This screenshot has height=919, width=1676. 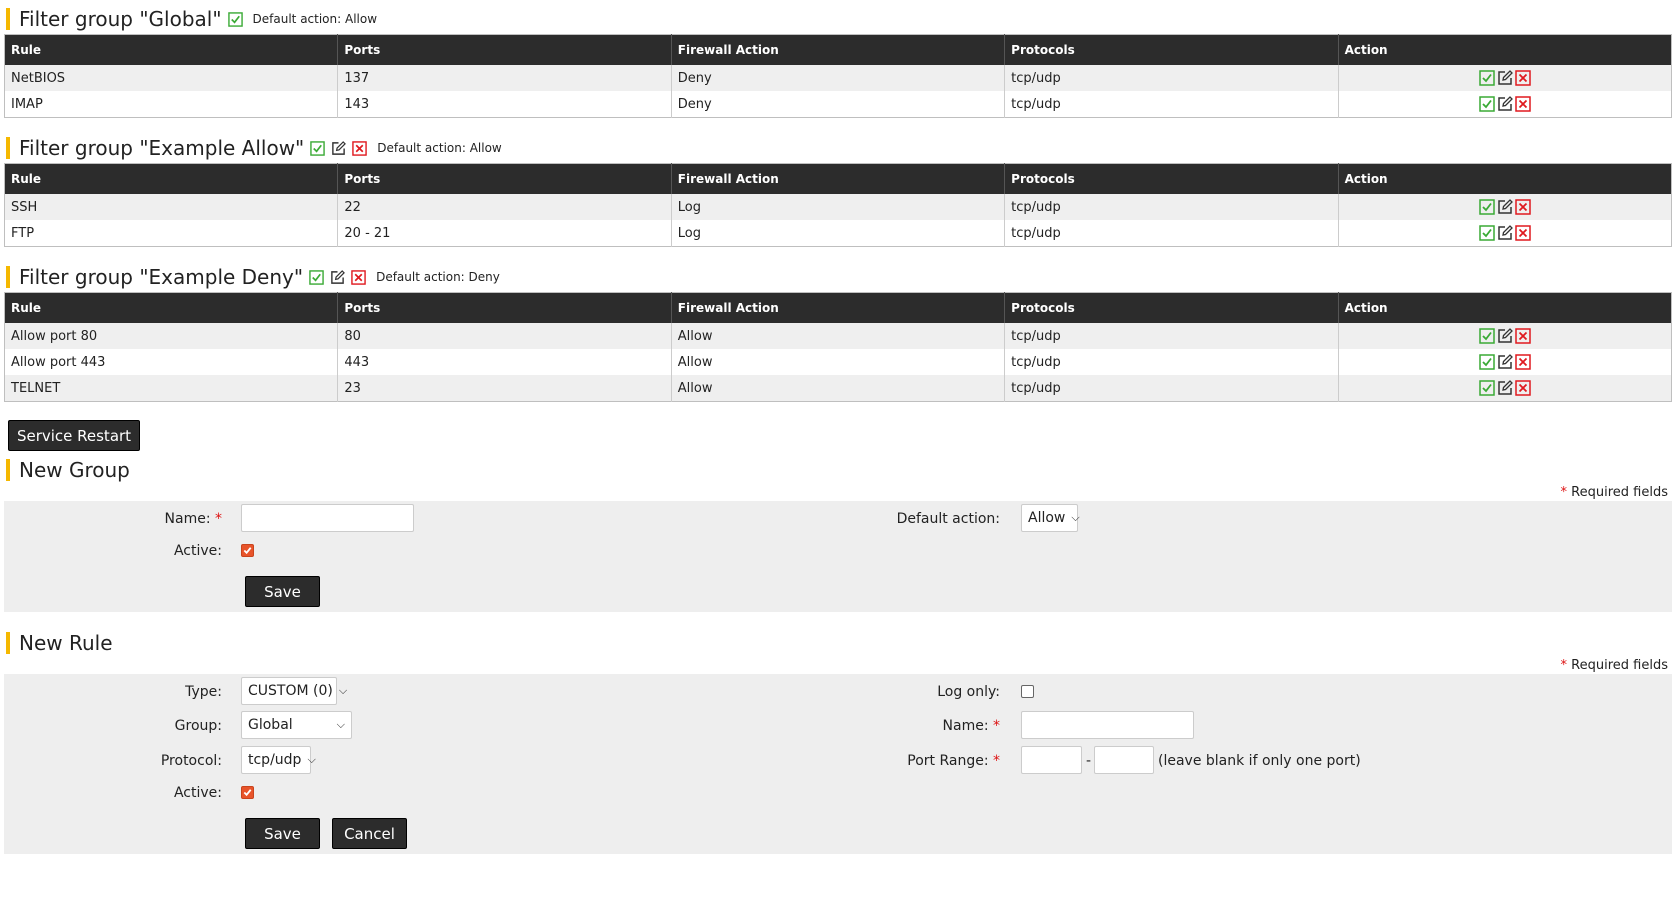 I want to click on service-restart-button: Service Restart, so click(x=74, y=435).